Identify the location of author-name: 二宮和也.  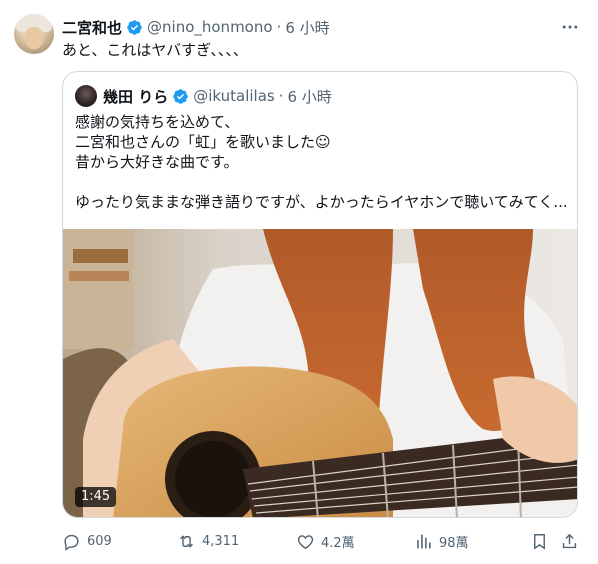
(92, 27).